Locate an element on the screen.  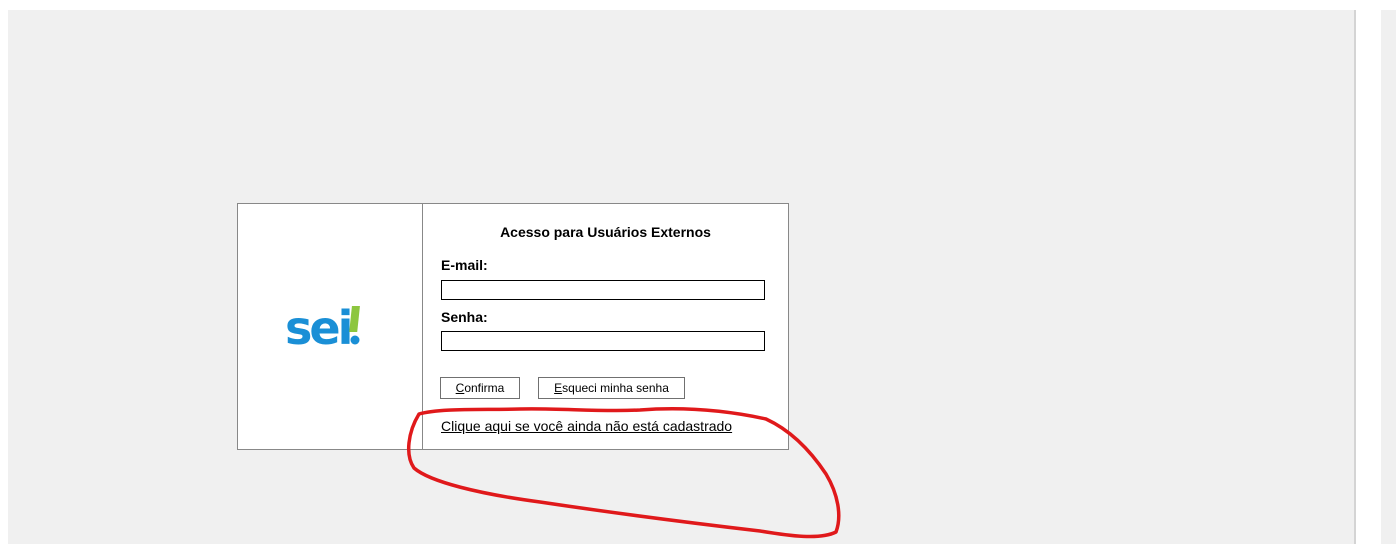
form-title: Acesso para Usuários Externos is located at coordinates (605, 232).